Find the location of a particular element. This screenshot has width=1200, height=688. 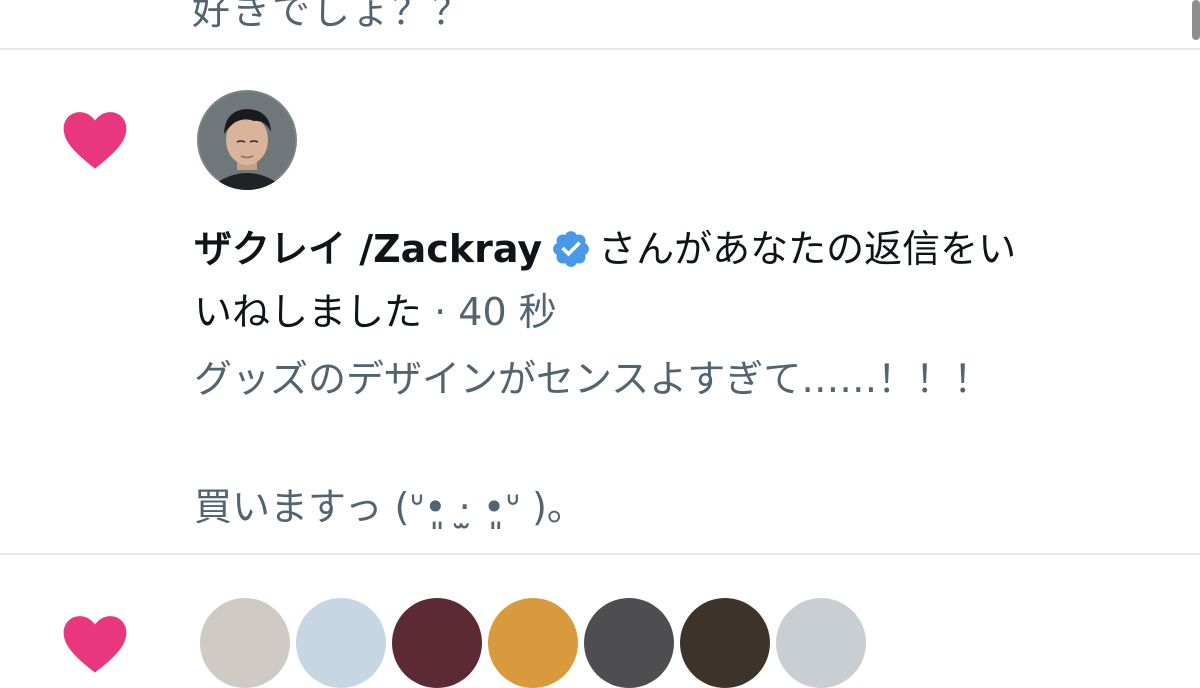

previous-notification-text: 好きでしょ？？ is located at coordinates (332, 16).